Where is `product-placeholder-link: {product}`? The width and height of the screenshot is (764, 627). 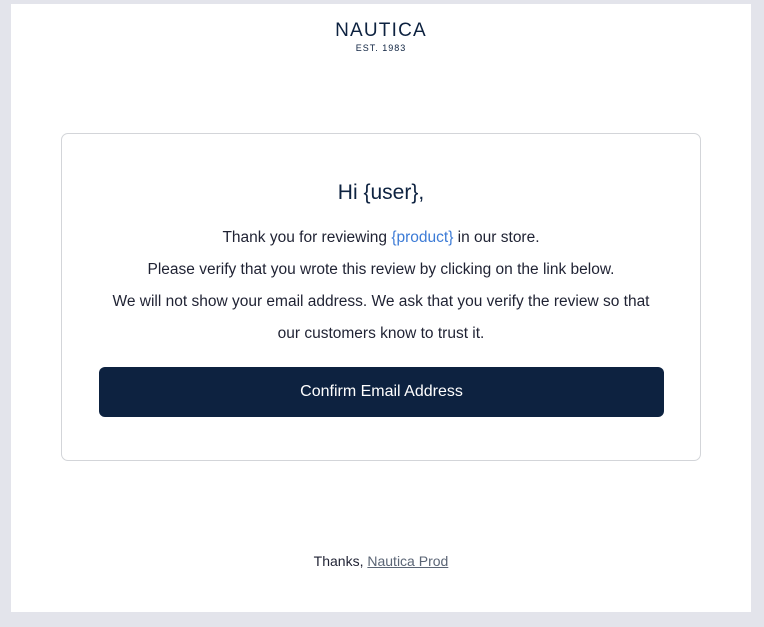 product-placeholder-link: {product} is located at coordinates (422, 237).